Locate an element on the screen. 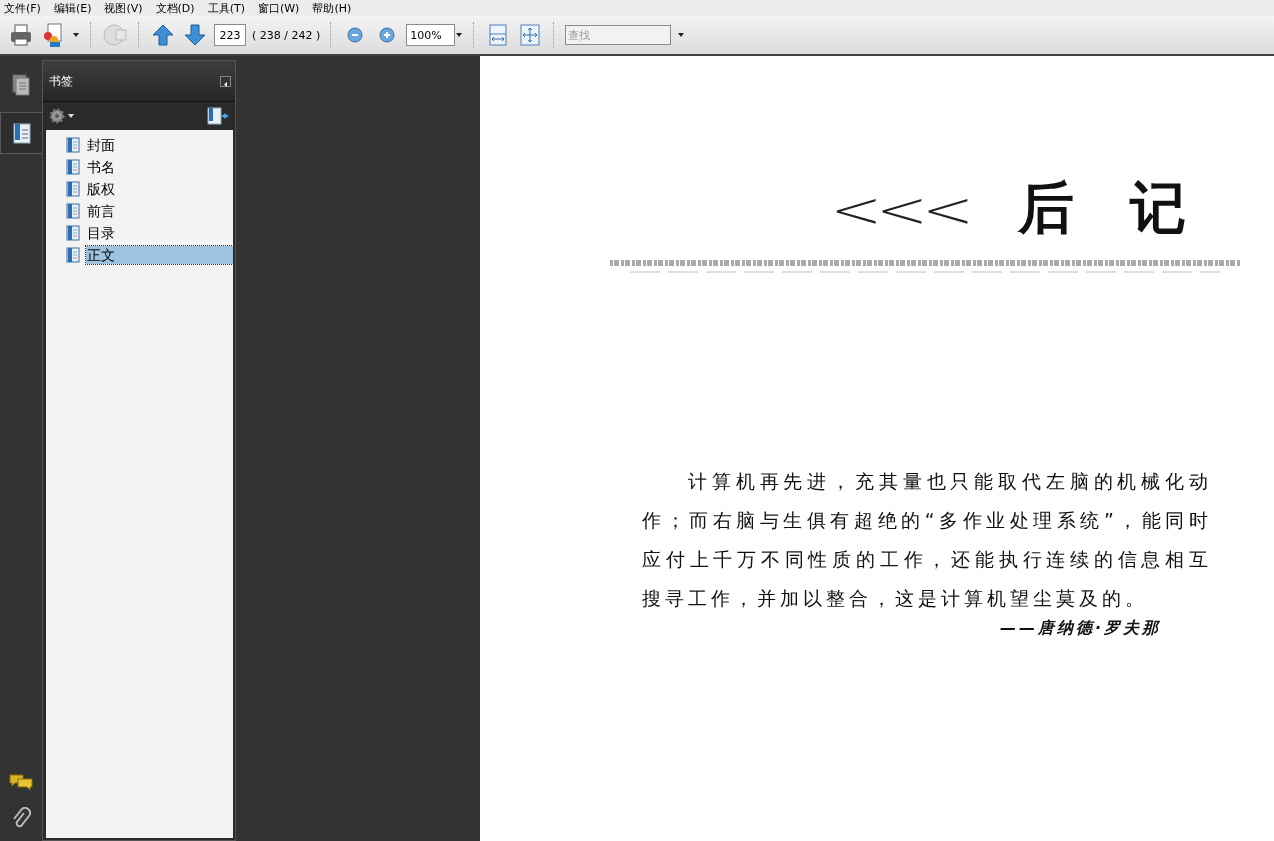 The width and height of the screenshot is (1274, 841). chevrons: <<< is located at coordinates (899, 209).